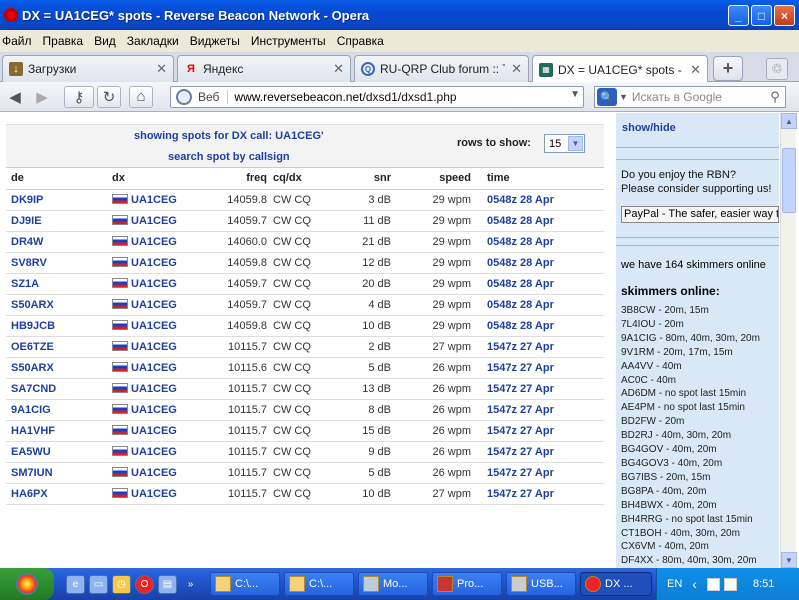  What do you see at coordinates (777, 69) in the screenshot?
I see `trash-icon: ♲` at bounding box center [777, 69].